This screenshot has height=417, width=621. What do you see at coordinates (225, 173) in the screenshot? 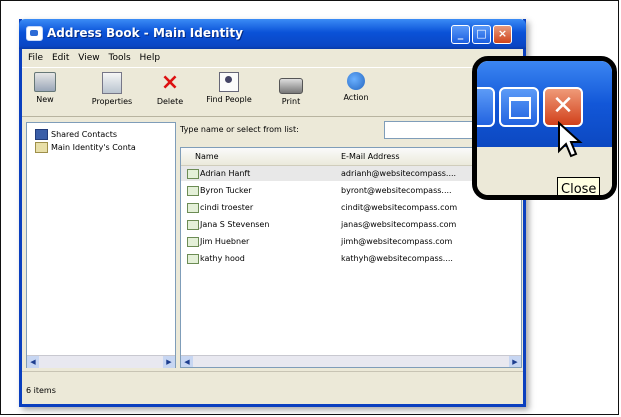
I see `contact-name: Adrian Hanft` at bounding box center [225, 173].